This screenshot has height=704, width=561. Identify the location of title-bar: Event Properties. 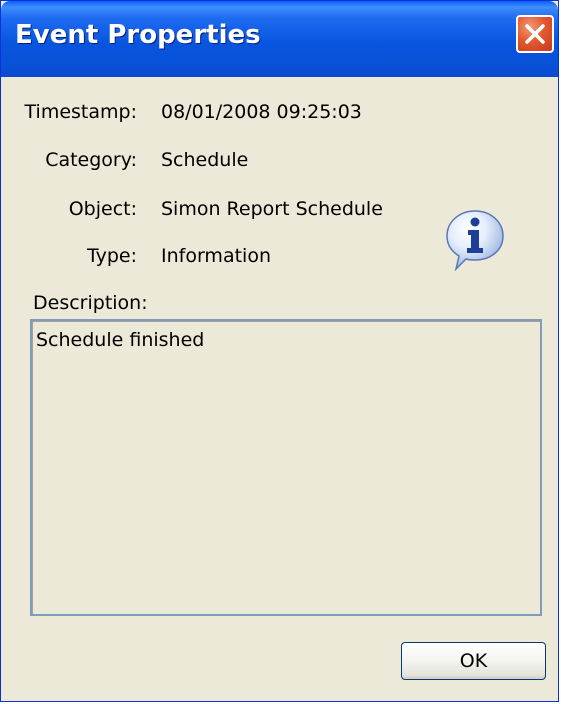
(279, 39).